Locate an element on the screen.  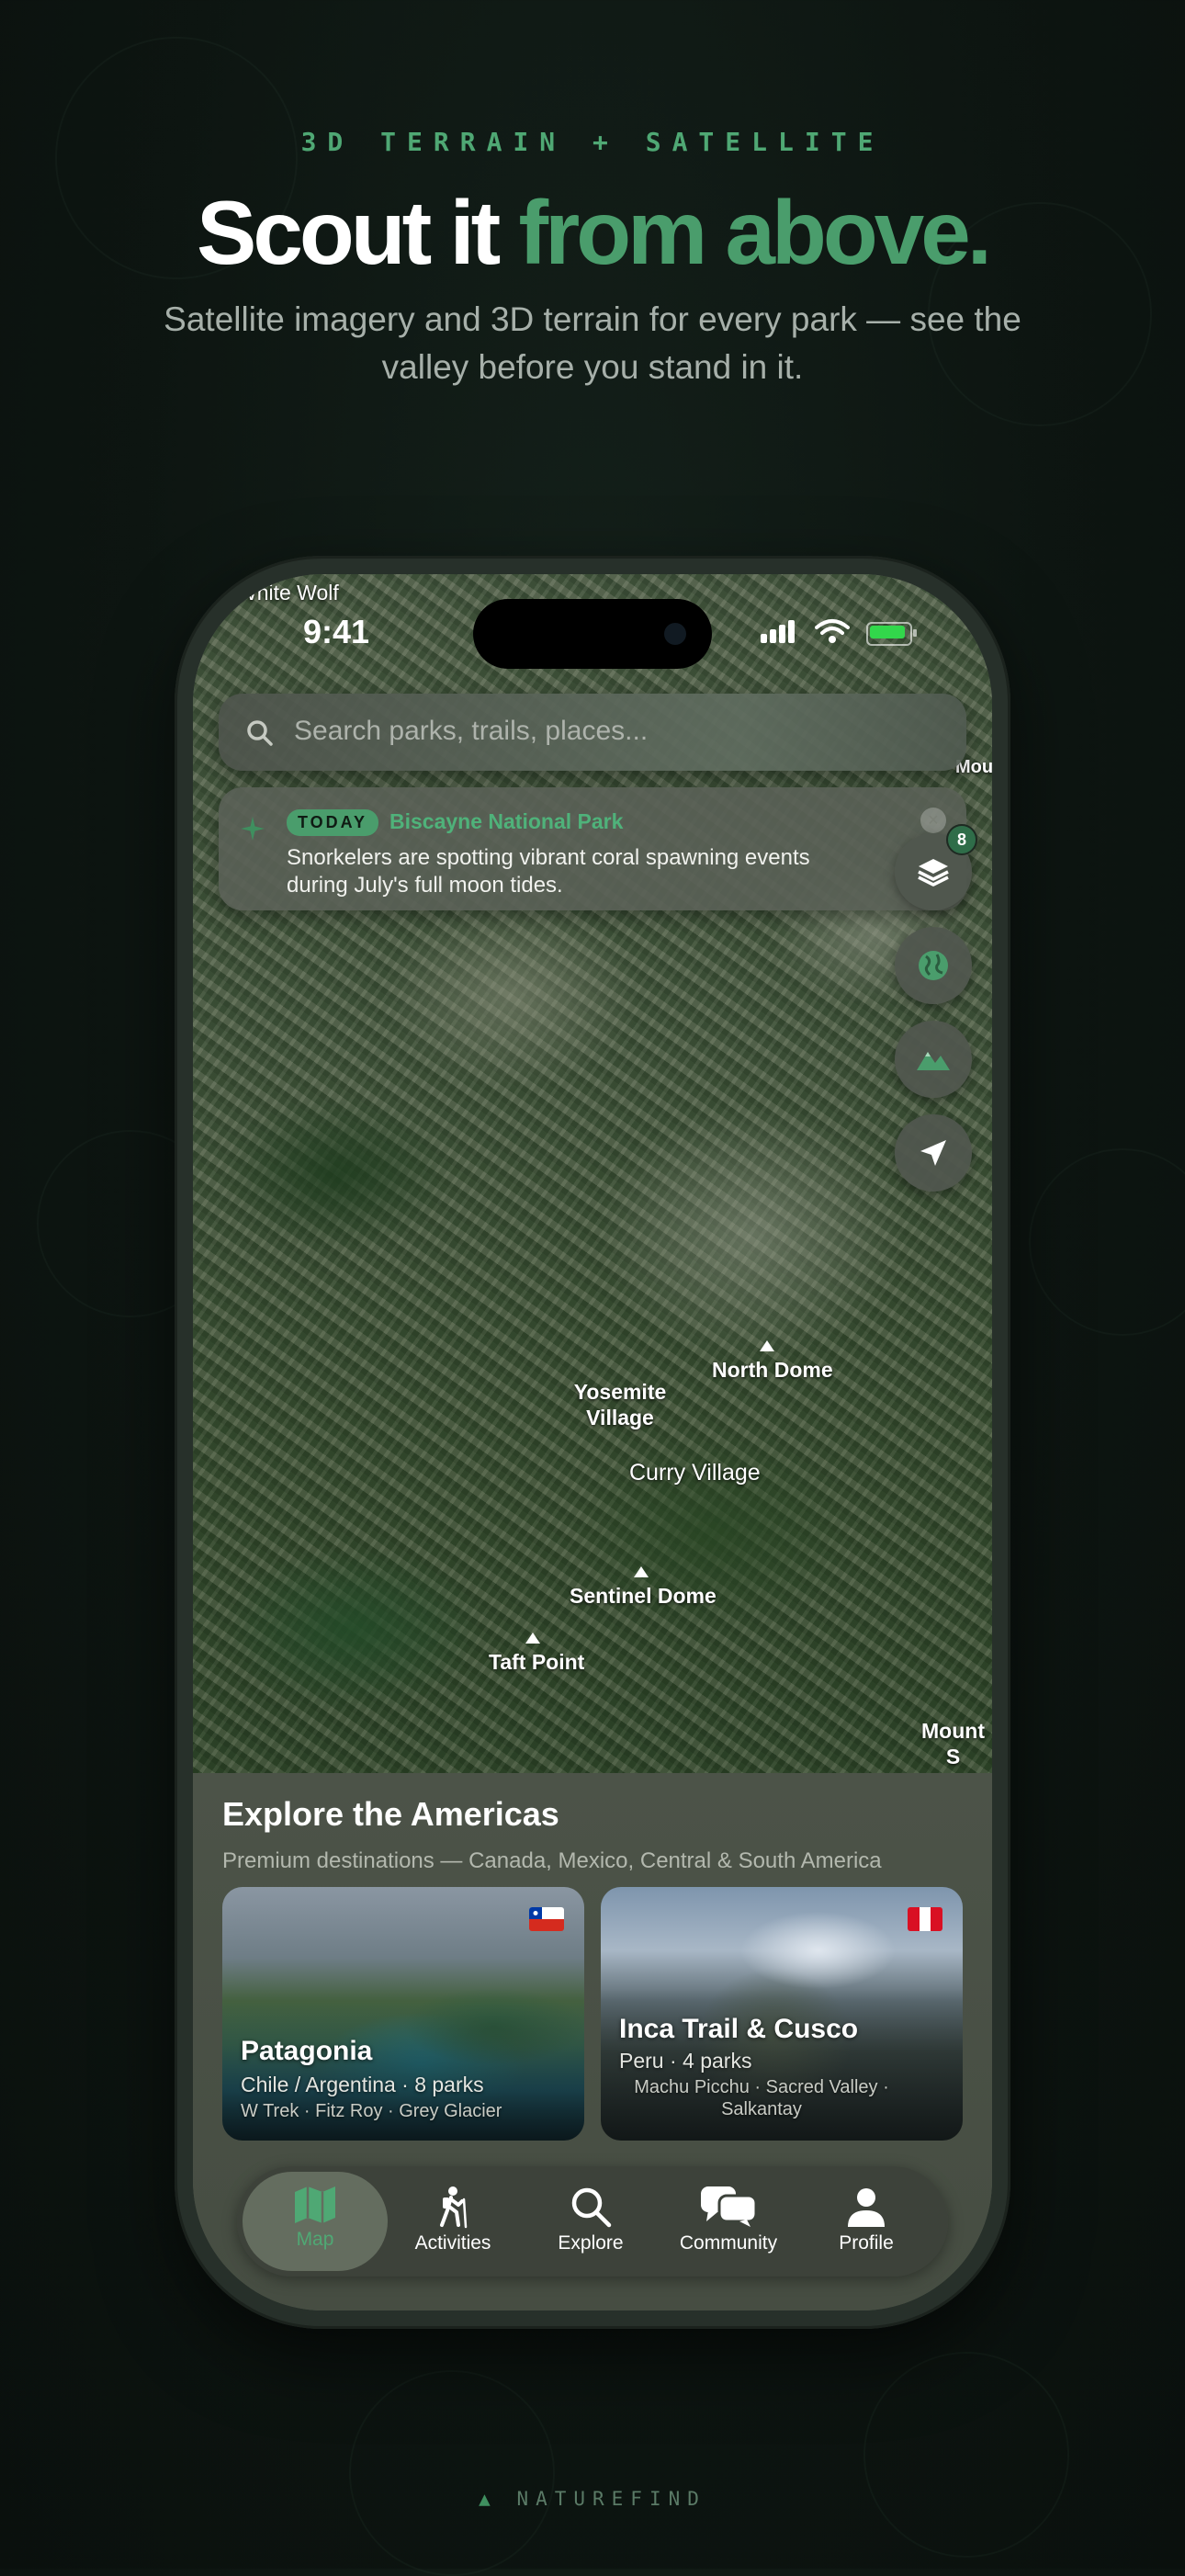
footer-brand: ▲ NATUREFIND is located at coordinates (592, 2499).